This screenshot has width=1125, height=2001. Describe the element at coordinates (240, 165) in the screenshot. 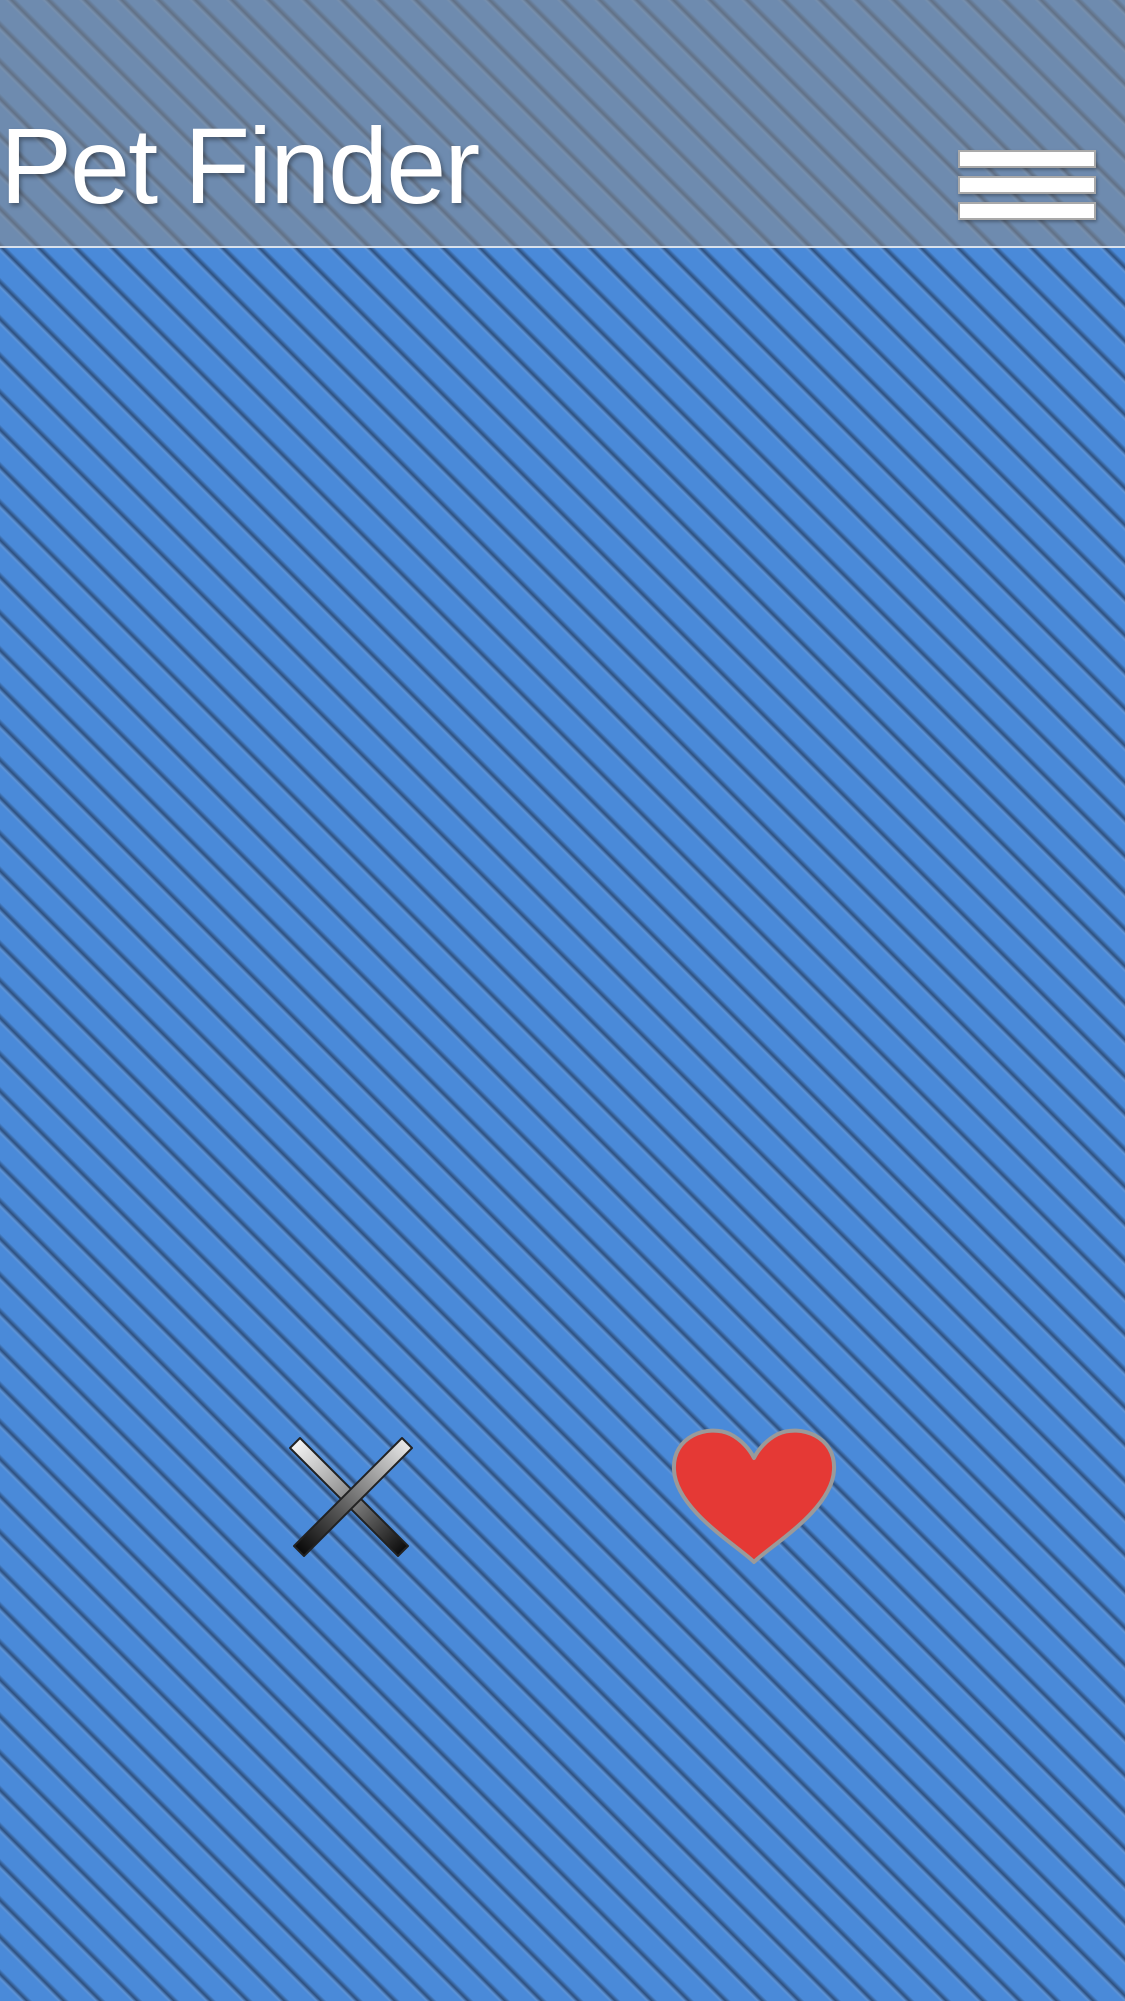

I see `page-title: Pet Finder` at that location.